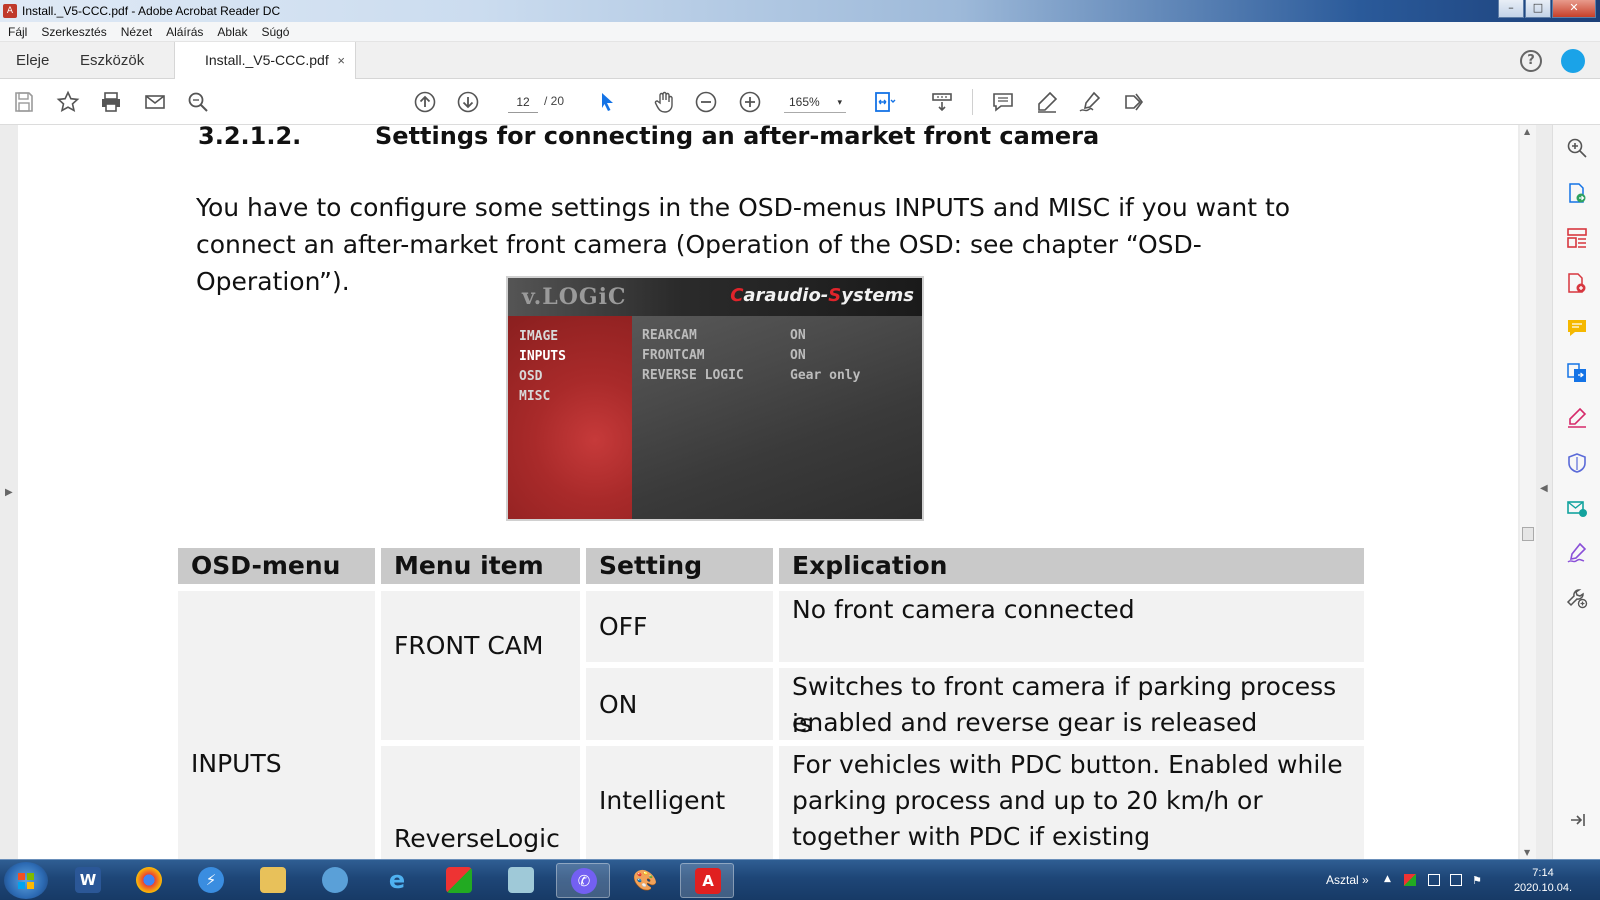 The image size is (1600, 900). I want to click on taskbar-app-red, so click(459, 880).